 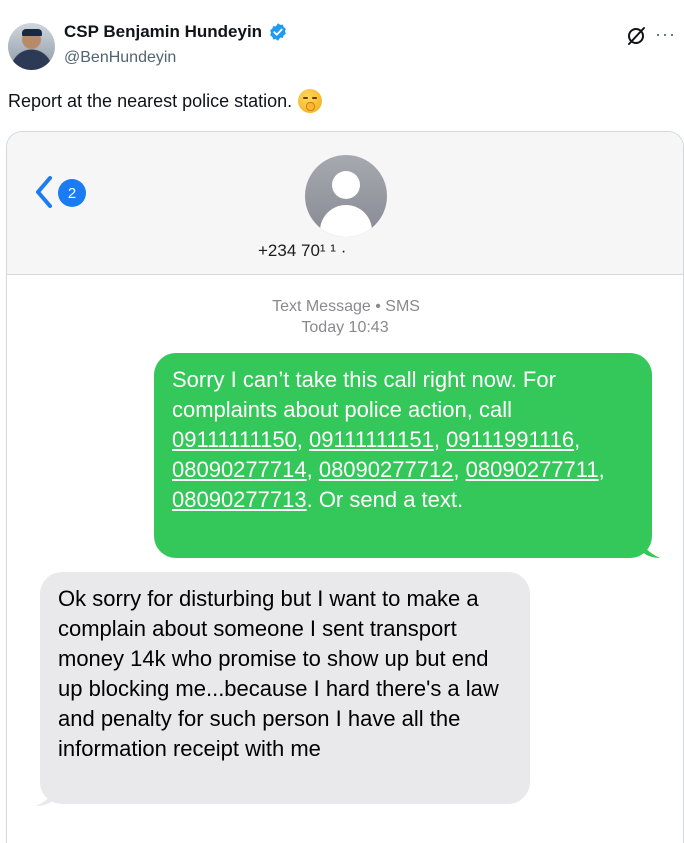 What do you see at coordinates (311, 106) in the screenshot?
I see `emoji-hand` at bounding box center [311, 106].